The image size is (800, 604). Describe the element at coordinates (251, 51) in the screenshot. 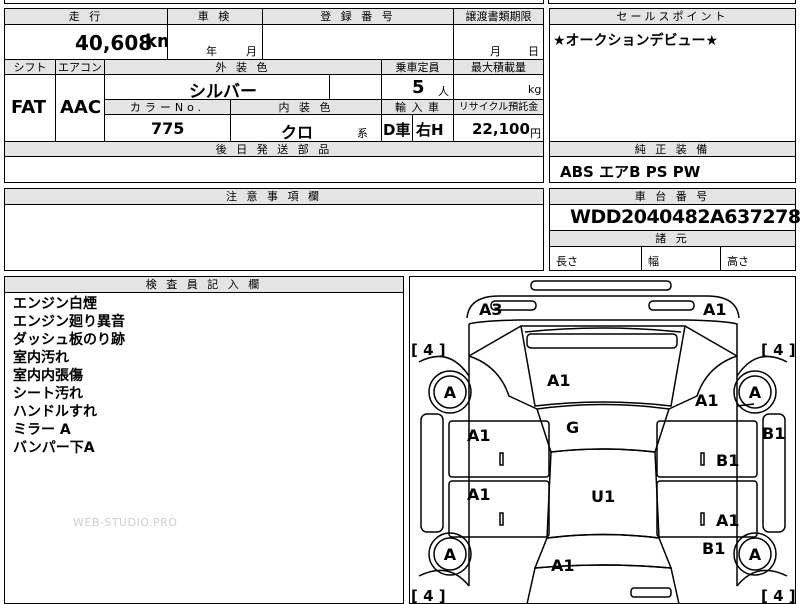

I see `inspection-month-label: 月` at that location.